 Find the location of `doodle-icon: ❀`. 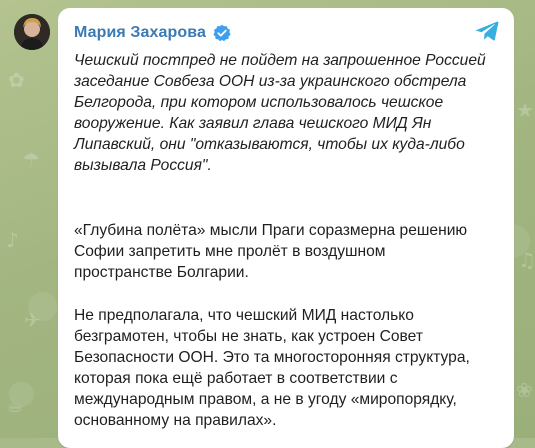

doodle-icon: ❀ is located at coordinates (524, 390).